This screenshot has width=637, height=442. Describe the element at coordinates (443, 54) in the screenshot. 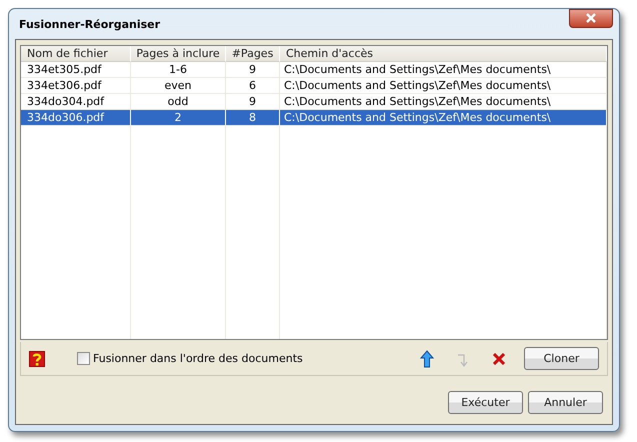

I see `column-header: Chemin d'accès` at that location.